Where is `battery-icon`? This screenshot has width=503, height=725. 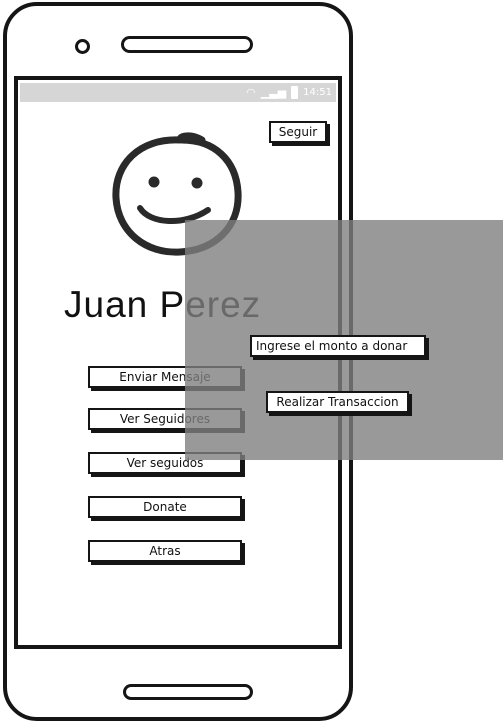
battery-icon is located at coordinates (295, 92).